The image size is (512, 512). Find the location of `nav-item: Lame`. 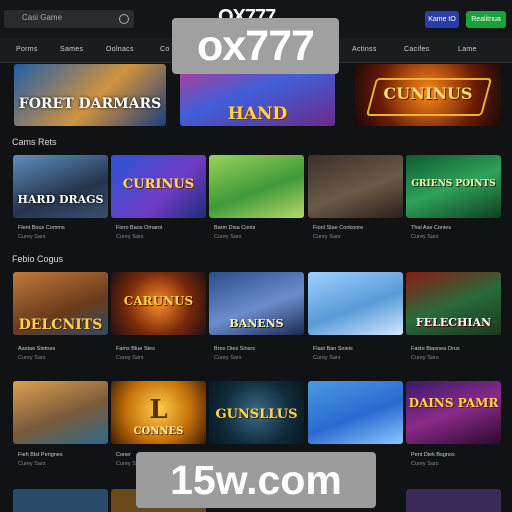

nav-item: Lame is located at coordinates (467, 49).